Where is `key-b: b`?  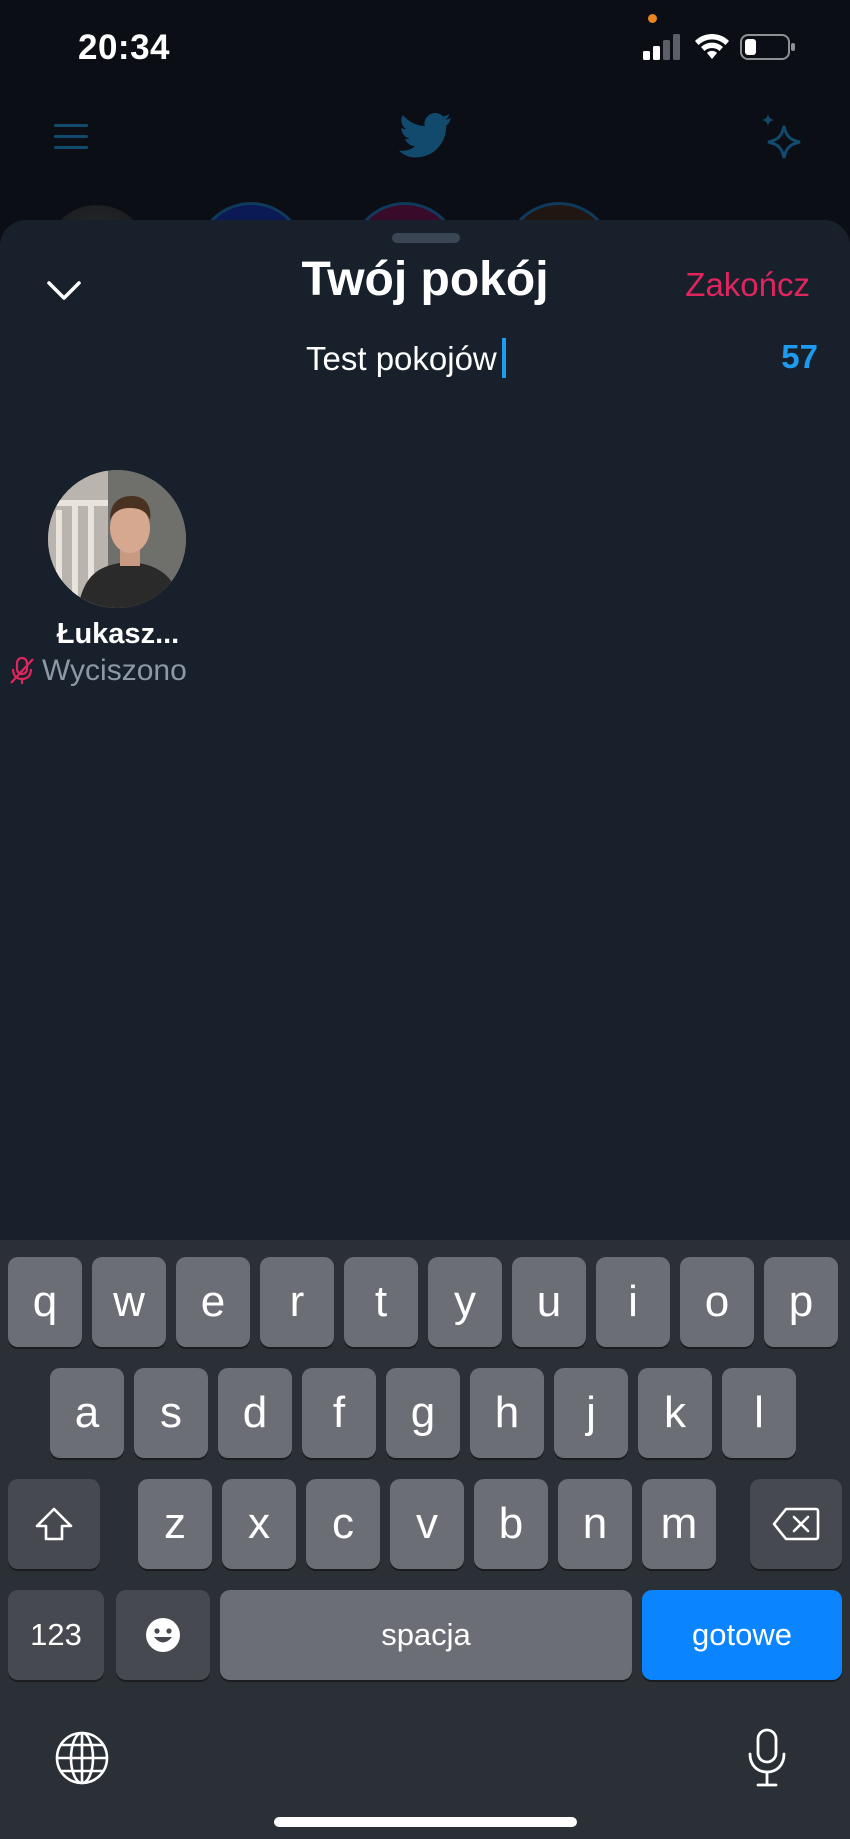
key-b: b is located at coordinates (511, 1524).